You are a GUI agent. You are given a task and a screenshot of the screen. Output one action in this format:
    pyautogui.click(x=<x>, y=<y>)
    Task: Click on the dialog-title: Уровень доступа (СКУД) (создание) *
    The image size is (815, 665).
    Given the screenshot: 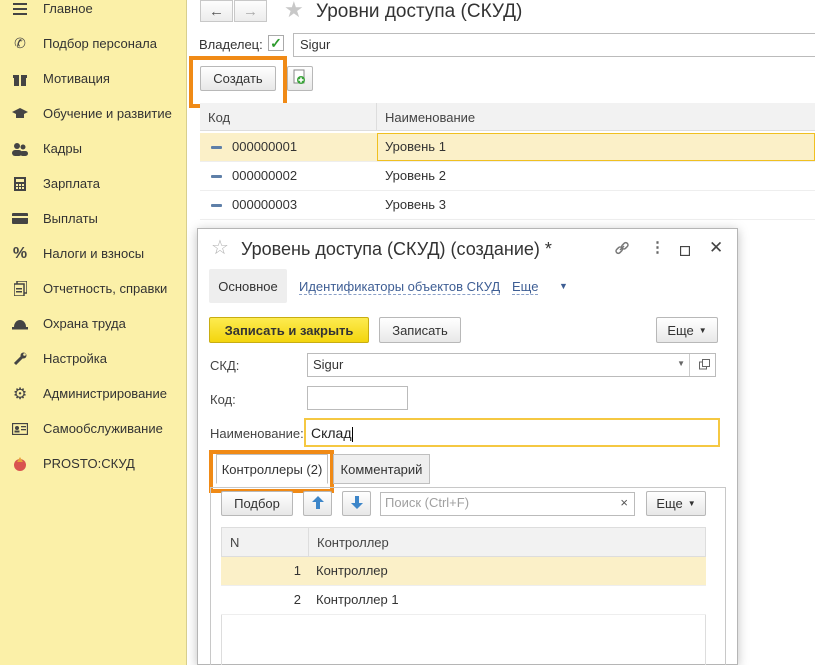 What is the action you would take?
    pyautogui.click(x=396, y=249)
    